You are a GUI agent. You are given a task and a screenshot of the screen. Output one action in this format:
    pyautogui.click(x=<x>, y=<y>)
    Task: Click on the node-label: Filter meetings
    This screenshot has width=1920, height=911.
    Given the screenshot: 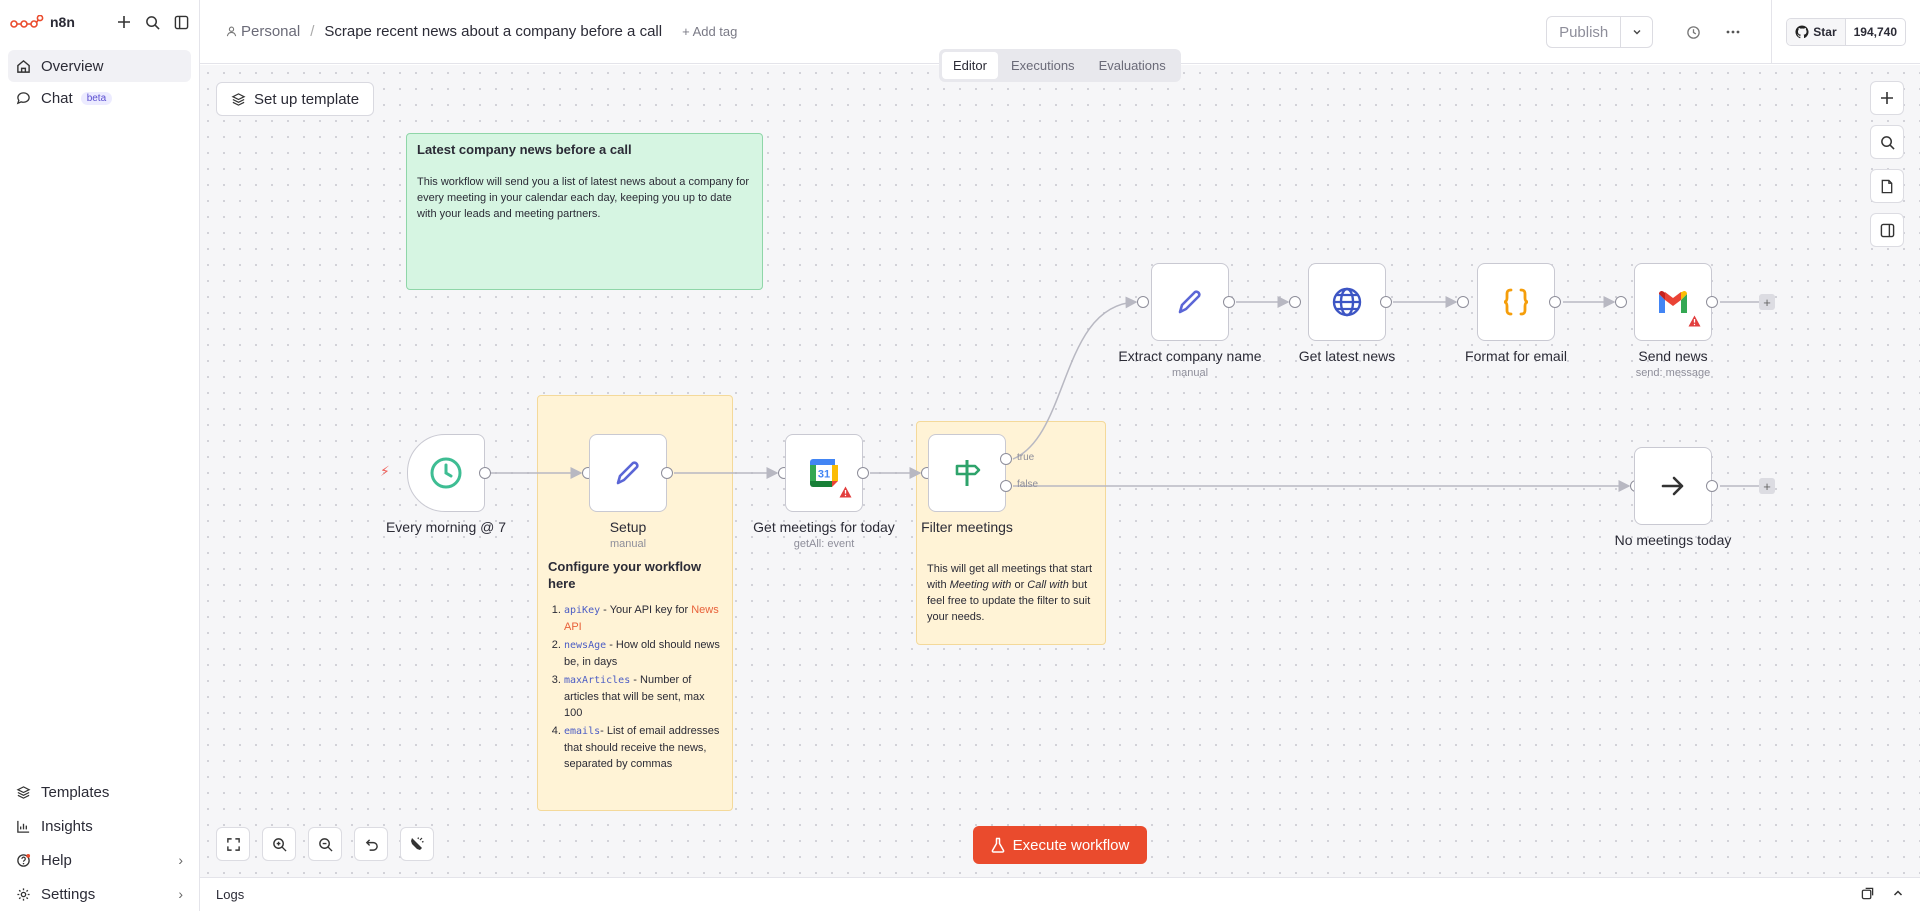 What is the action you would take?
    pyautogui.click(x=967, y=527)
    